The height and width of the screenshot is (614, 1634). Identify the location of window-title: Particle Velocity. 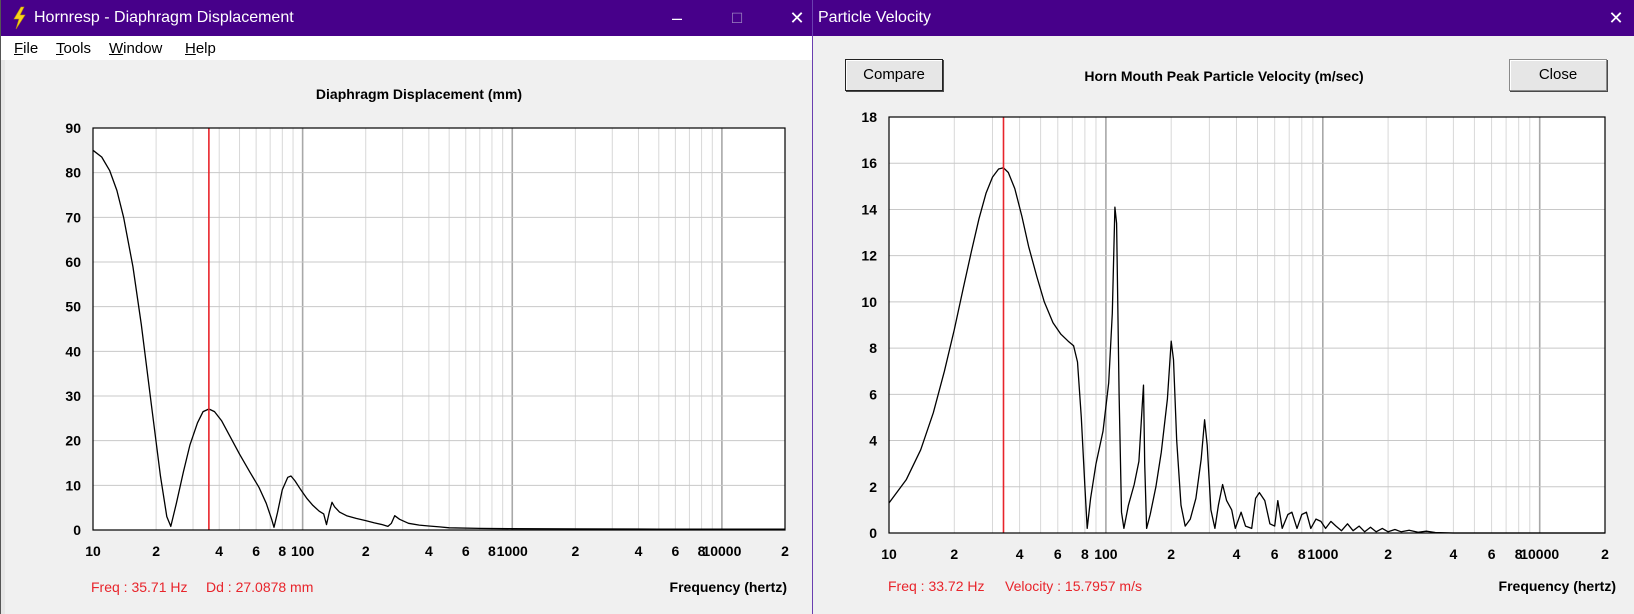
(874, 17).